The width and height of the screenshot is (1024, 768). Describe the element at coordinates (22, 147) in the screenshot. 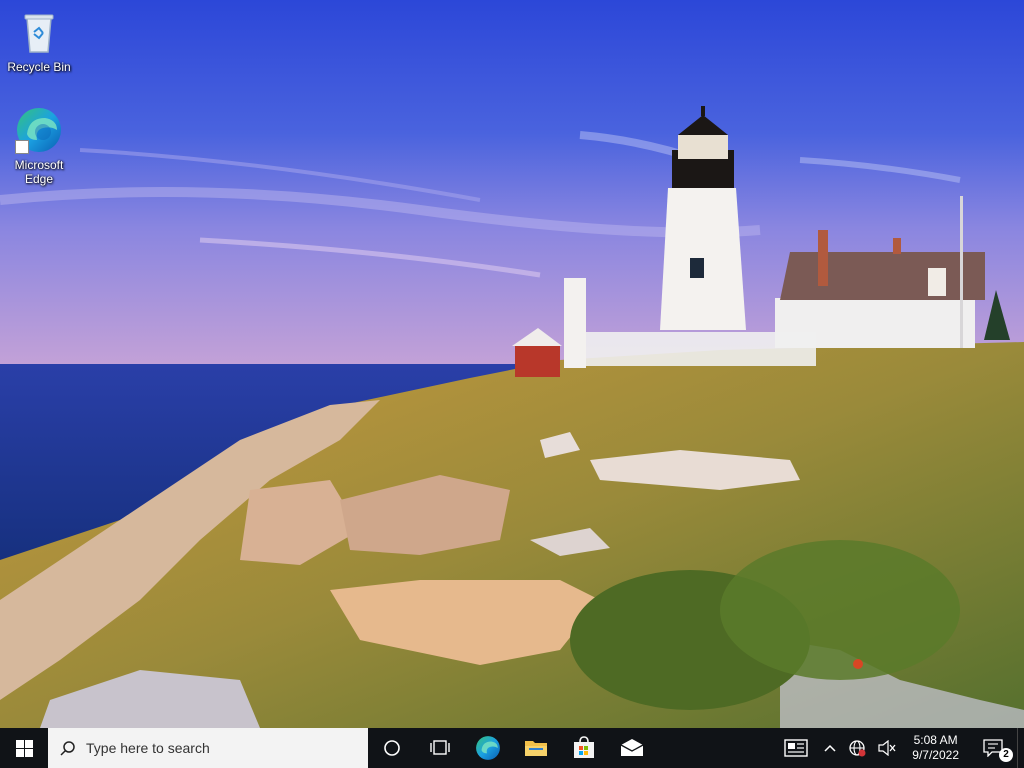

I see `shortcut-arrow-icon` at that location.